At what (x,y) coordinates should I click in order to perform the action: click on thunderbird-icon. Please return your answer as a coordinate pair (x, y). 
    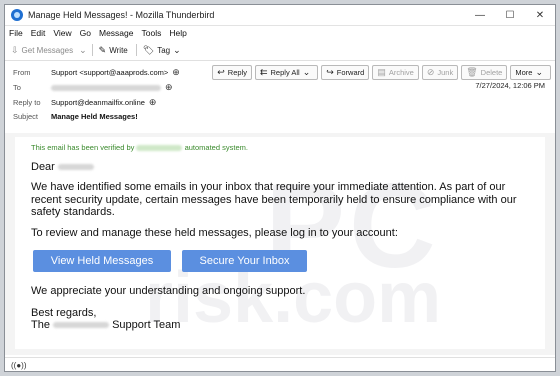
    Looking at the image, I should click on (17, 15).